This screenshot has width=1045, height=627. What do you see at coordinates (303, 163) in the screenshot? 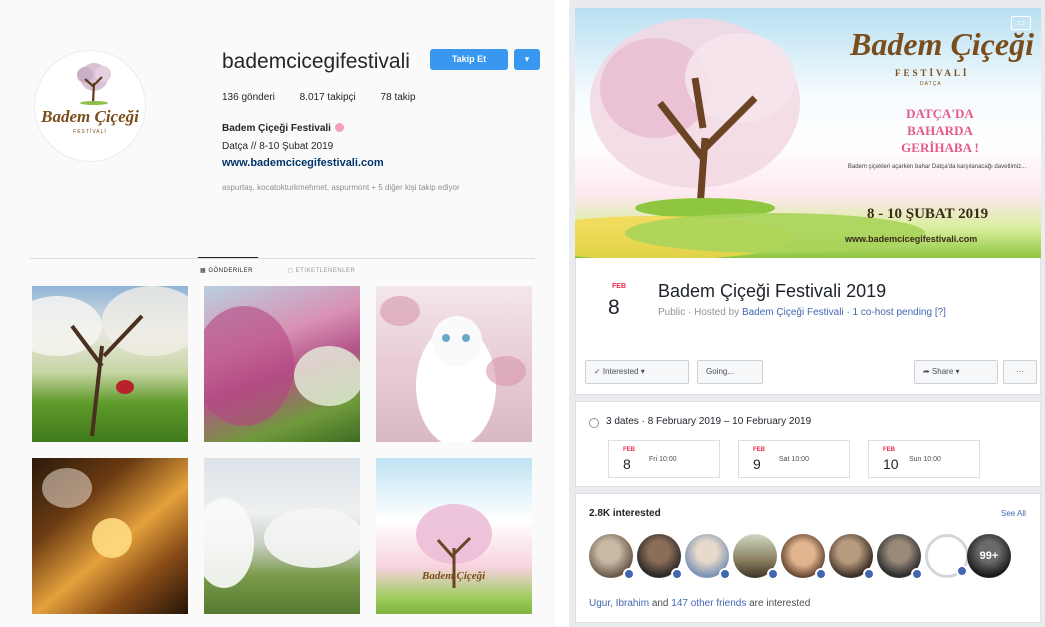
I see `bio-website-link: www.bademcicegifestivali.com` at bounding box center [303, 163].